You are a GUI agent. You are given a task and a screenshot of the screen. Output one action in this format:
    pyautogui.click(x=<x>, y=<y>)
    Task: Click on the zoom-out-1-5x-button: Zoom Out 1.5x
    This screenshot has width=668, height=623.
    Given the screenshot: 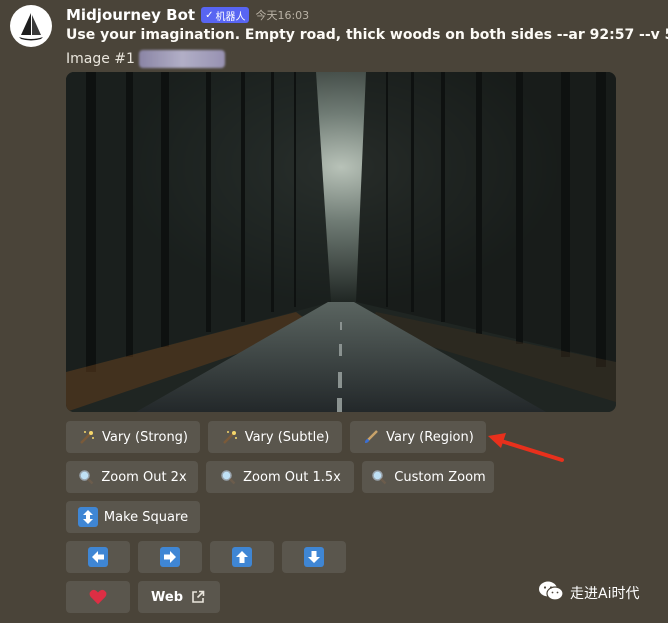 What is the action you would take?
    pyautogui.click(x=280, y=477)
    